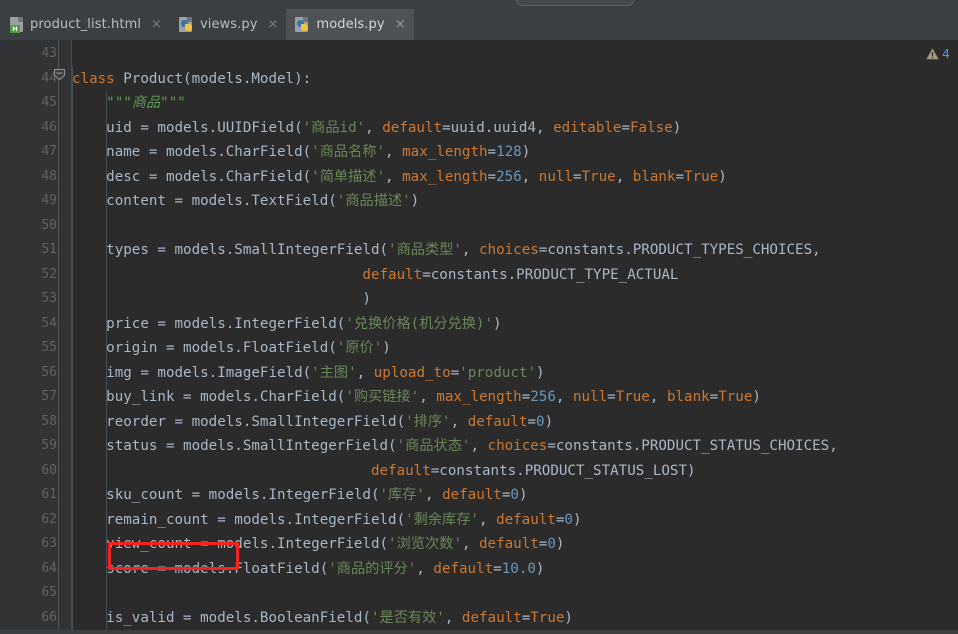  What do you see at coordinates (49, 543) in the screenshot?
I see `line-number: 63` at bounding box center [49, 543].